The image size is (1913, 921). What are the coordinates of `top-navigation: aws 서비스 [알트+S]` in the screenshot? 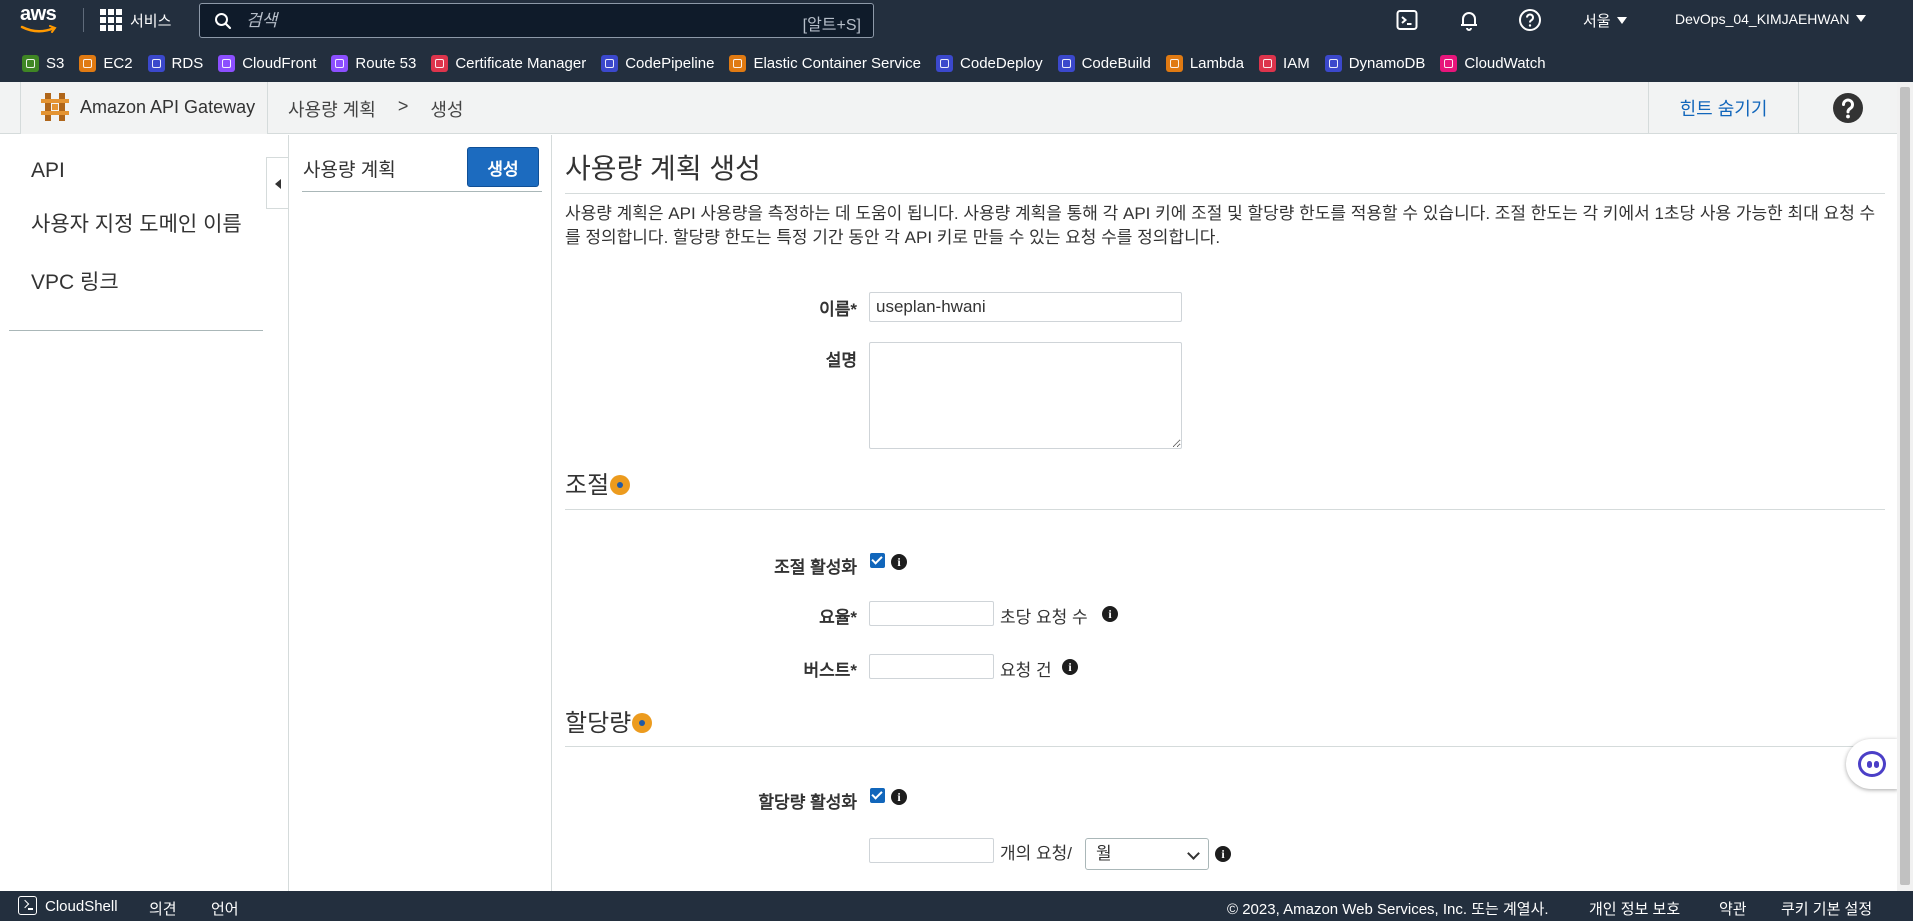 It's located at (956, 41).